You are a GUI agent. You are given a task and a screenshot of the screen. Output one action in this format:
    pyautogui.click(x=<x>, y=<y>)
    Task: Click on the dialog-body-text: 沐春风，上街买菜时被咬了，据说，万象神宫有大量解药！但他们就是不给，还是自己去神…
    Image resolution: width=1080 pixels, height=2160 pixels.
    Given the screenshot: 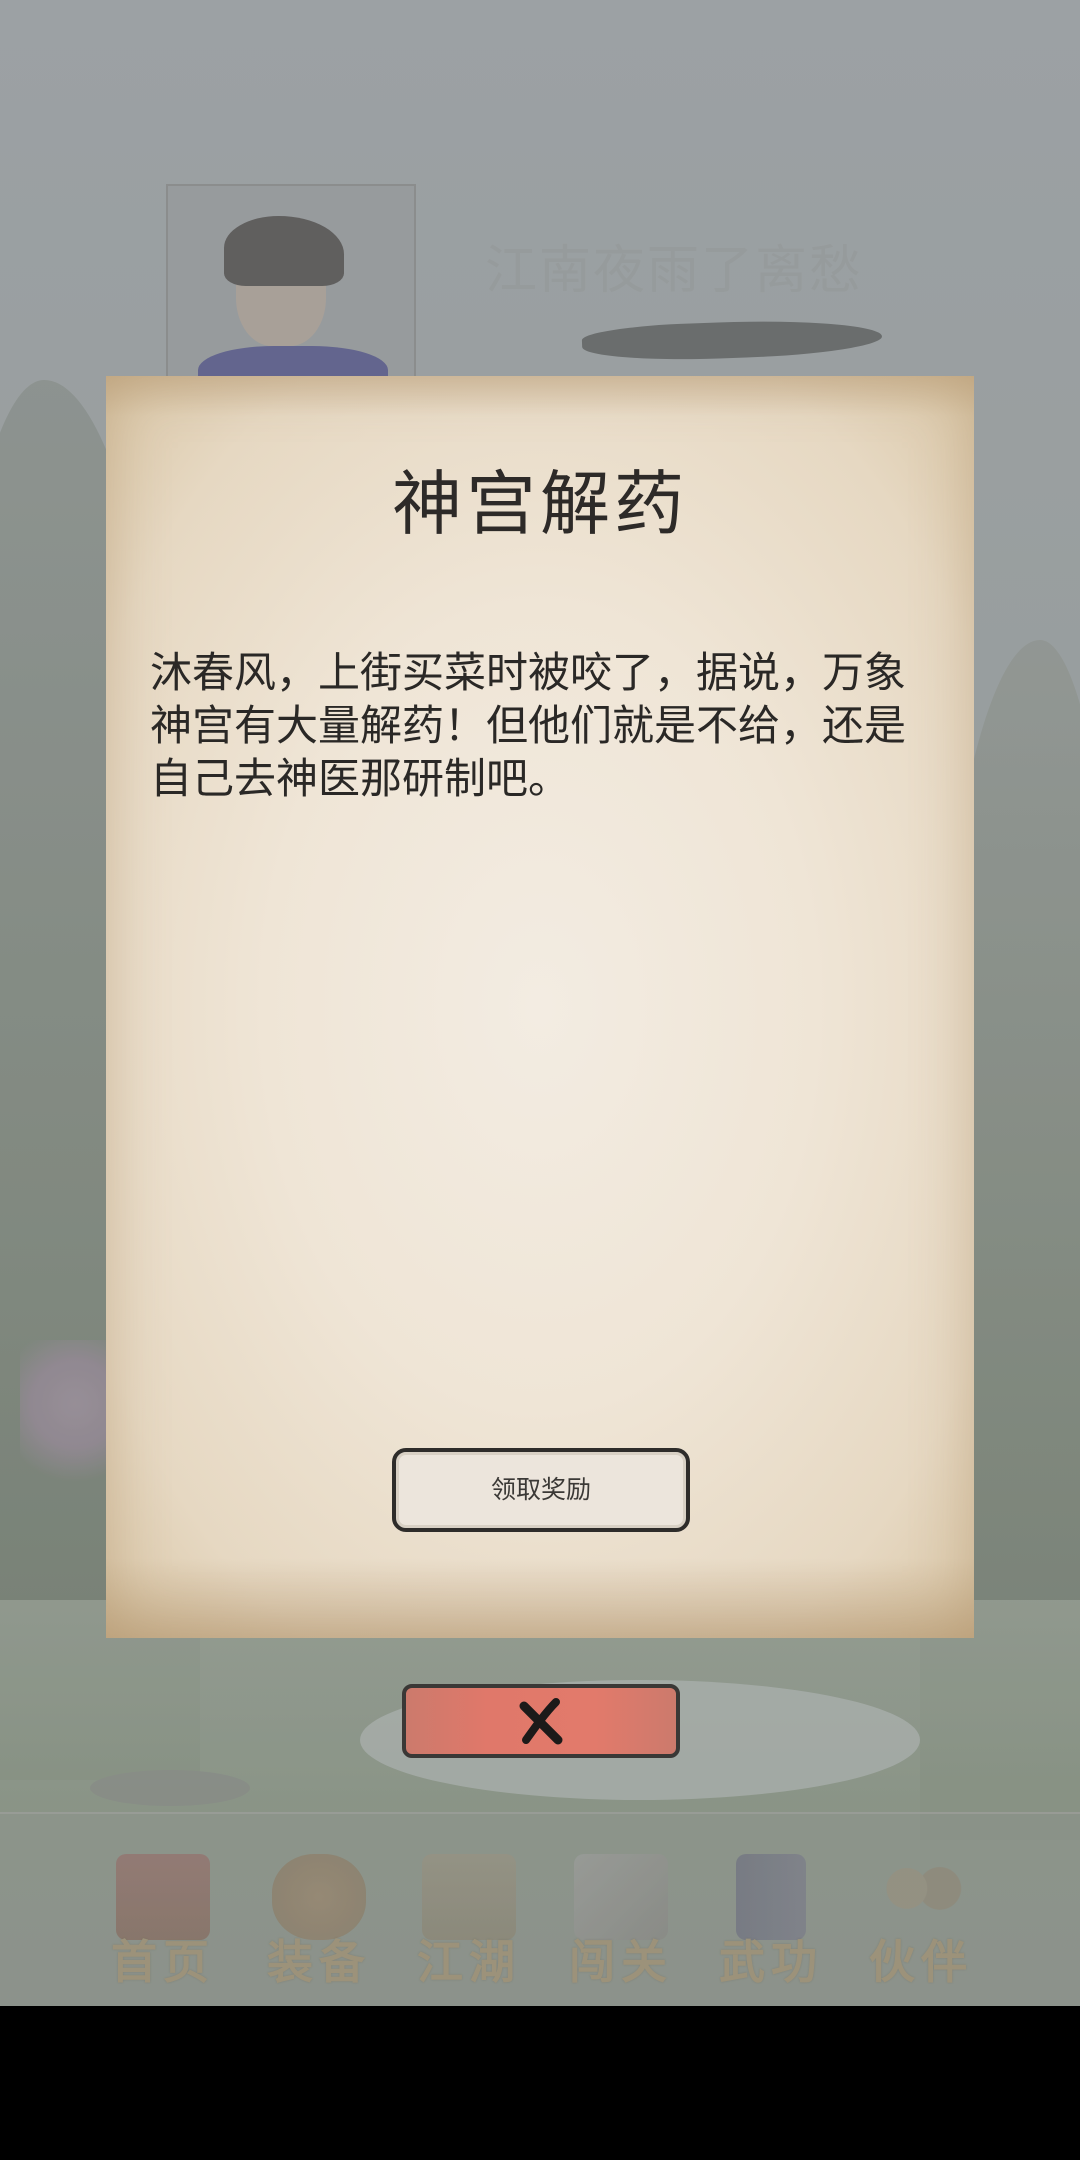 What is the action you would take?
    pyautogui.click(x=528, y=725)
    